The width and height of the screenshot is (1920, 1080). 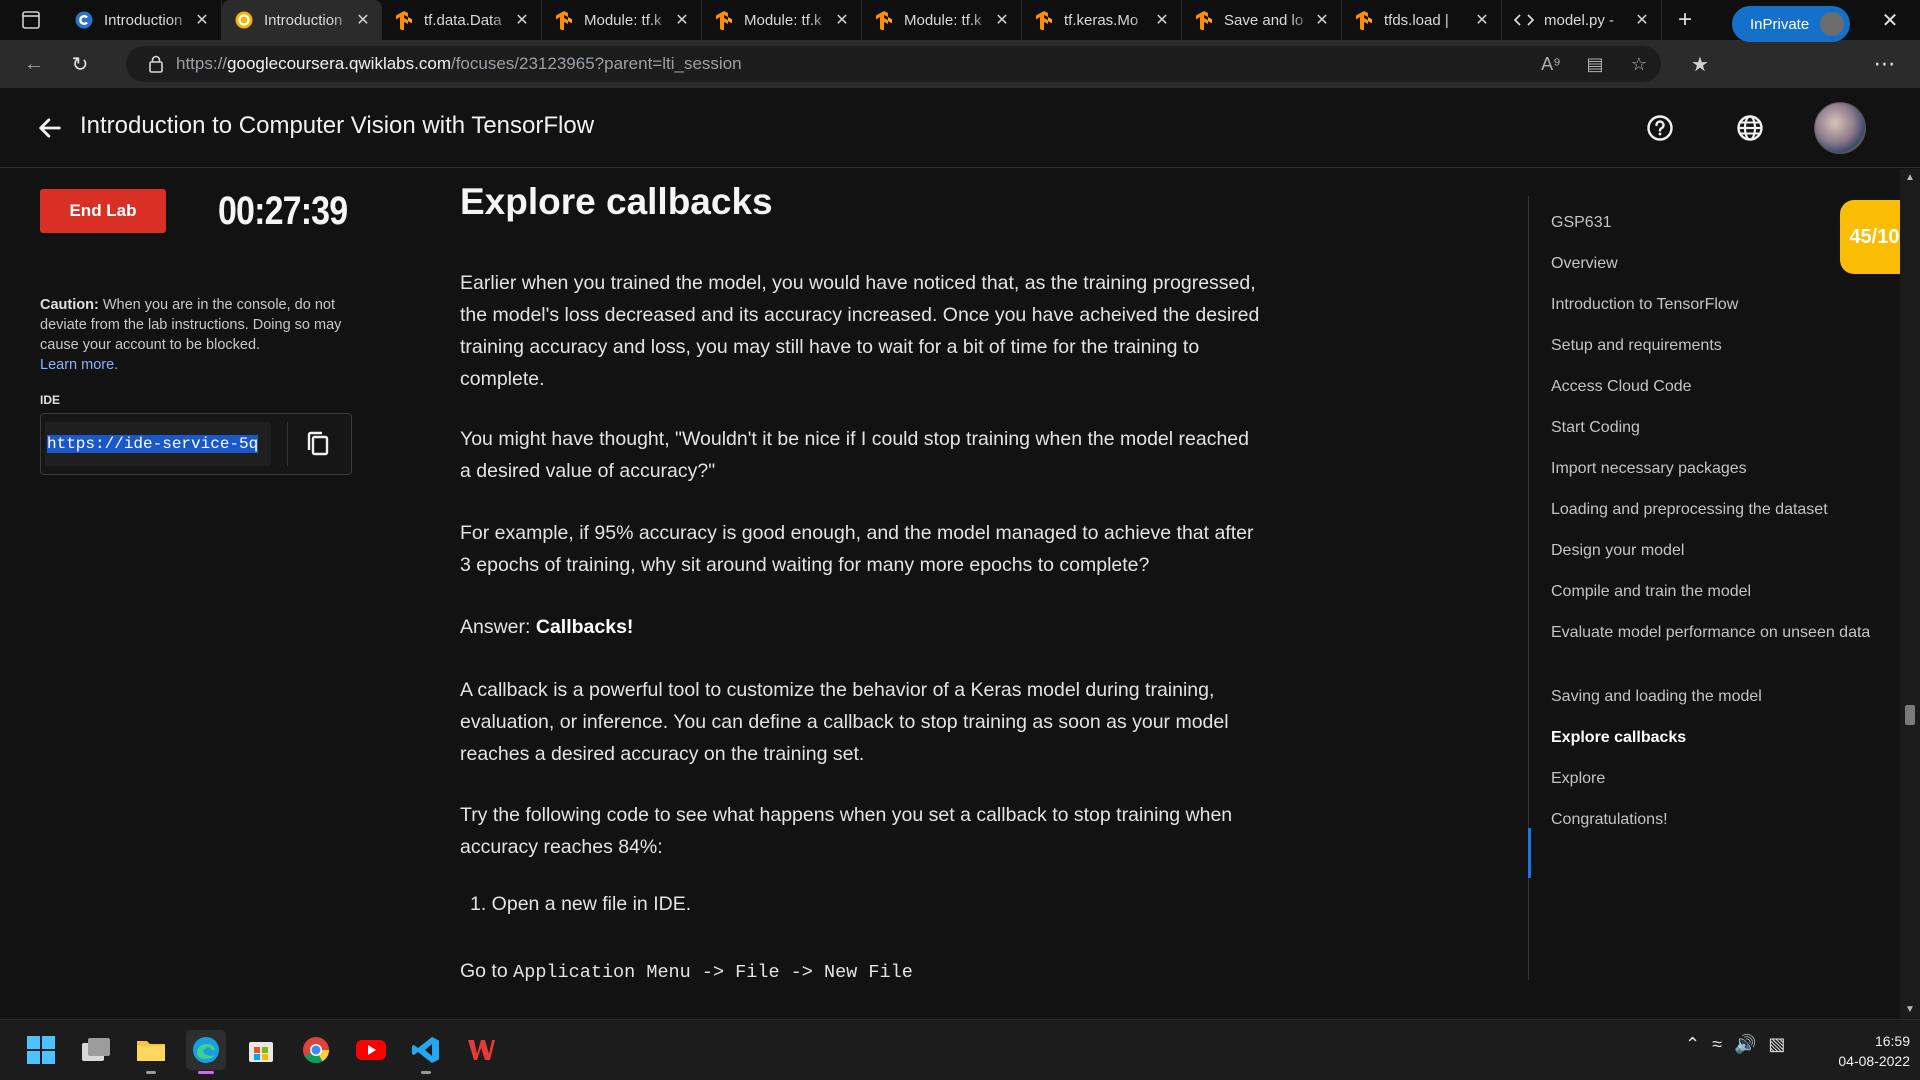 I want to click on help-icon, so click(x=1660, y=128).